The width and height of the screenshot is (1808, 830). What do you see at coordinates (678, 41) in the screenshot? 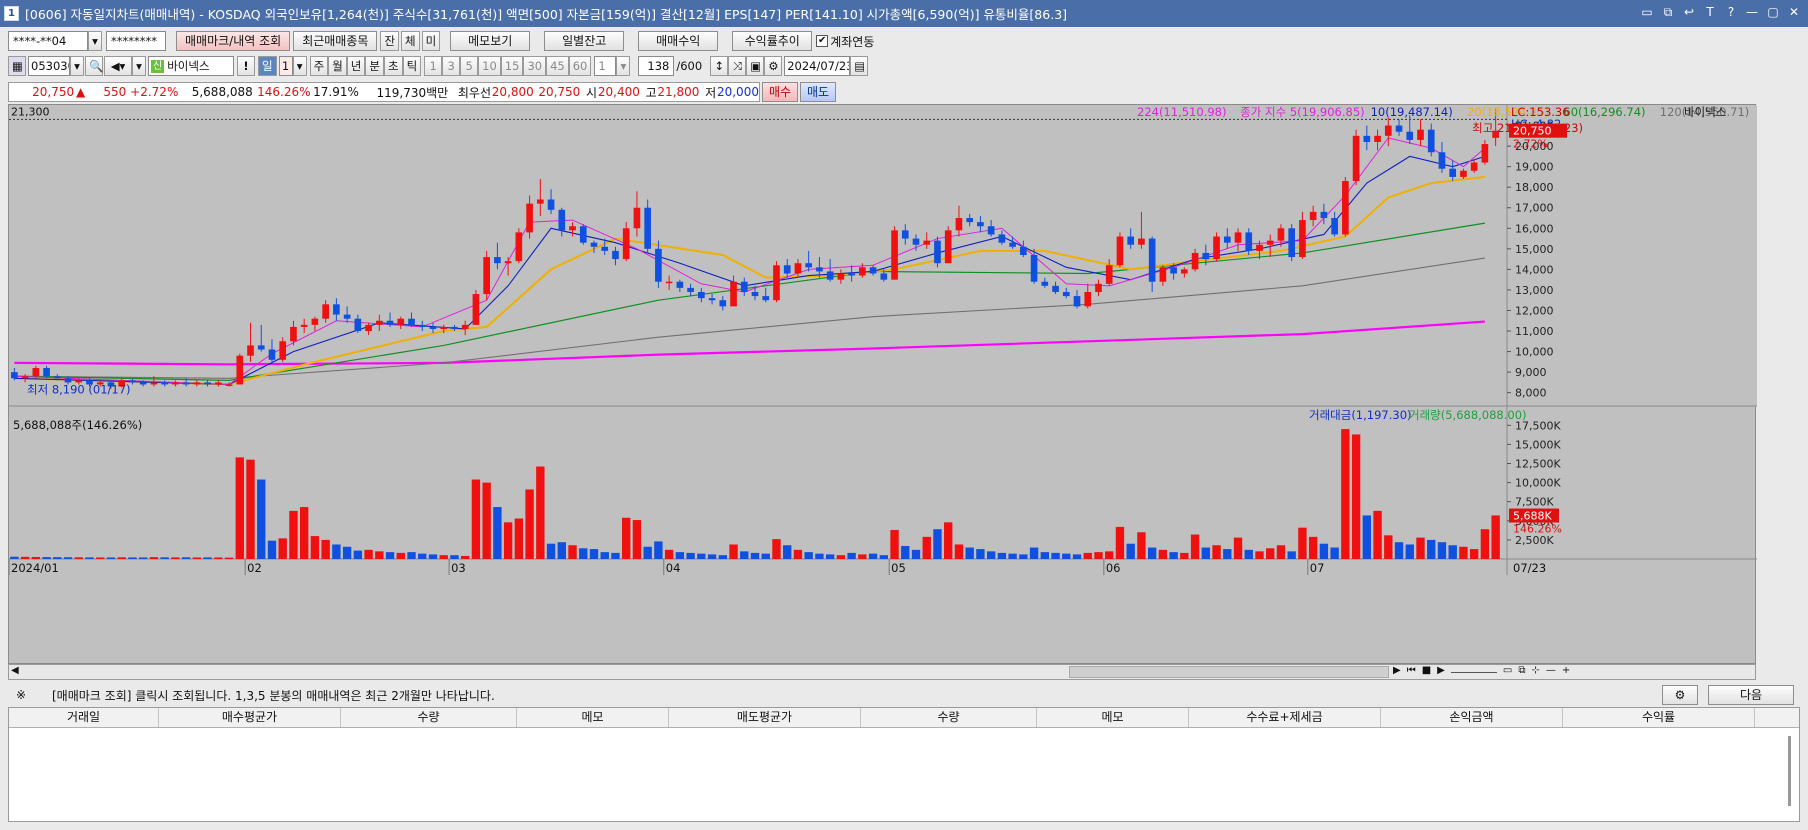
I see `trade-profit-button: 매매수익` at bounding box center [678, 41].